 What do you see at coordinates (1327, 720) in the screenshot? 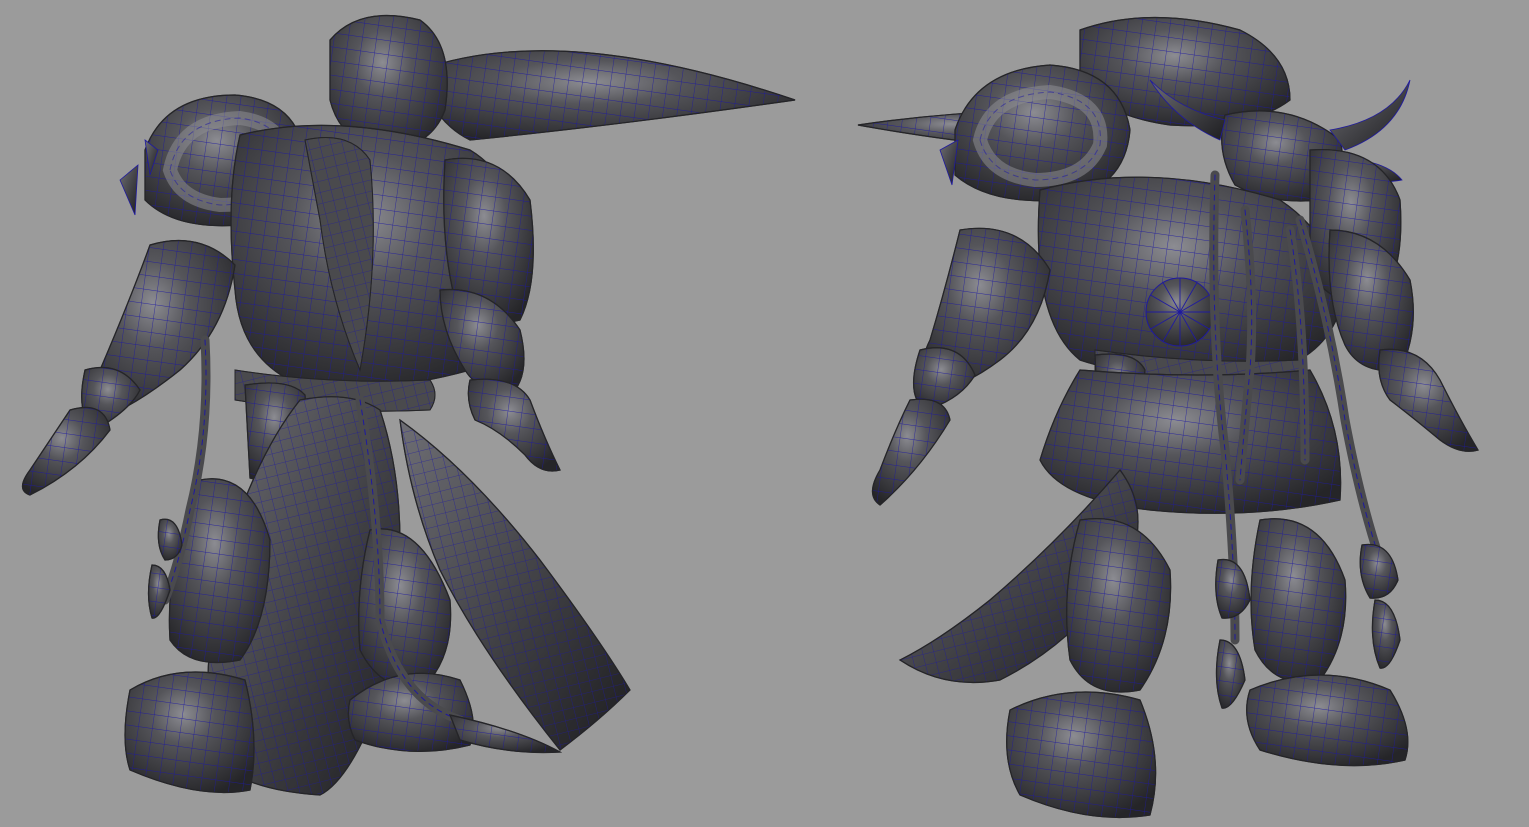
I see `leg-right-wire-overlay` at bounding box center [1327, 720].